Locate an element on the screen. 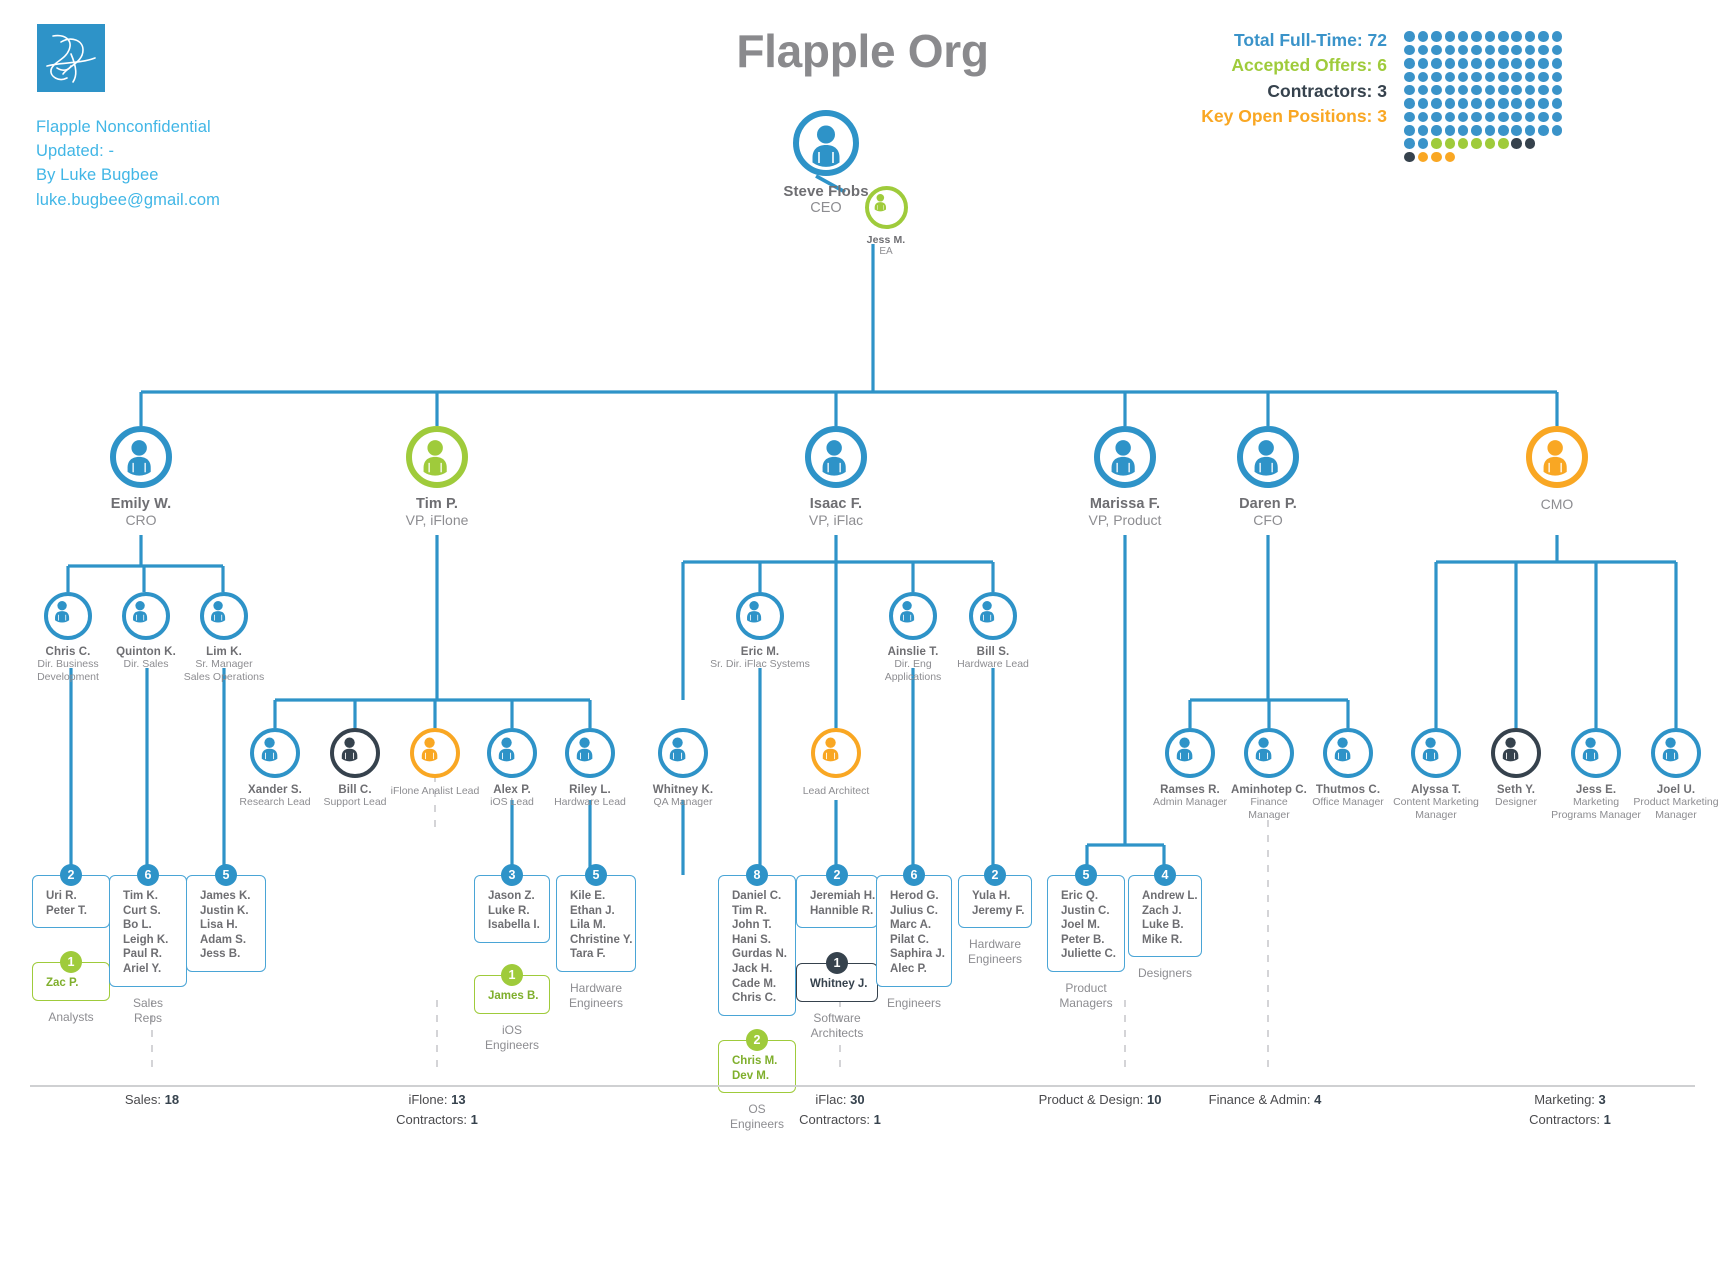  node-tim-p: Tim P. VP, iFlone is located at coordinates (437, 477).